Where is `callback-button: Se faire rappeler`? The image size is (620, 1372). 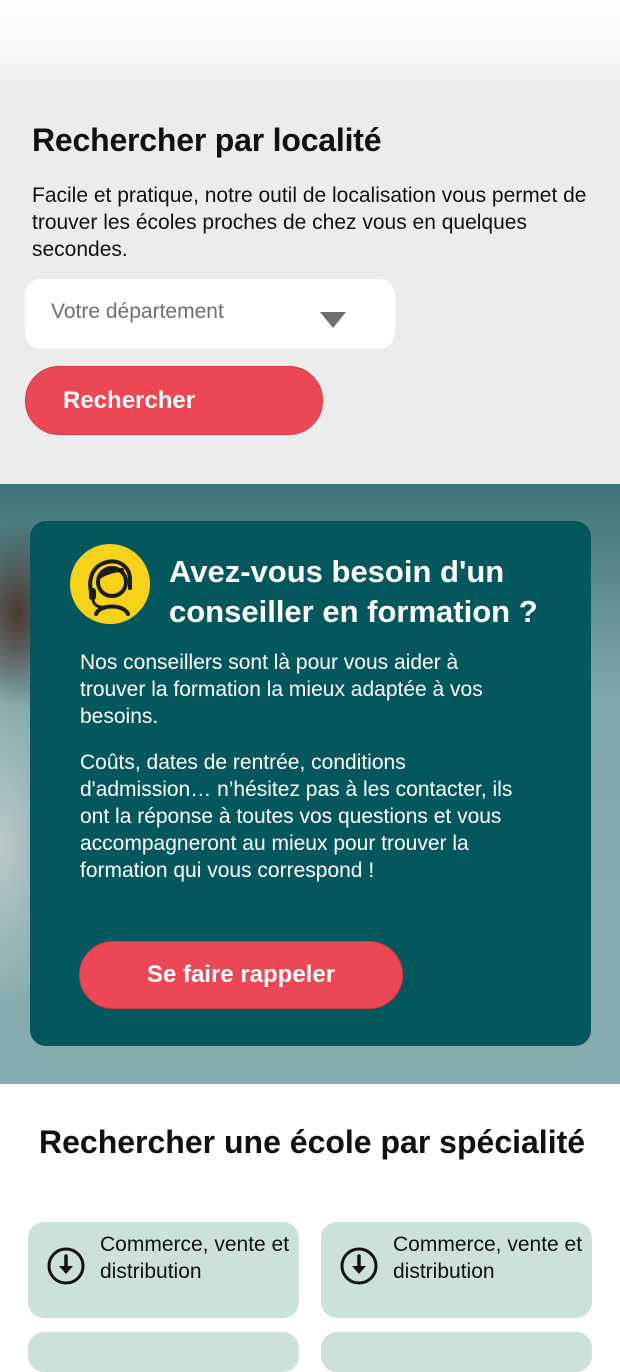
callback-button: Se faire rappeler is located at coordinates (241, 975).